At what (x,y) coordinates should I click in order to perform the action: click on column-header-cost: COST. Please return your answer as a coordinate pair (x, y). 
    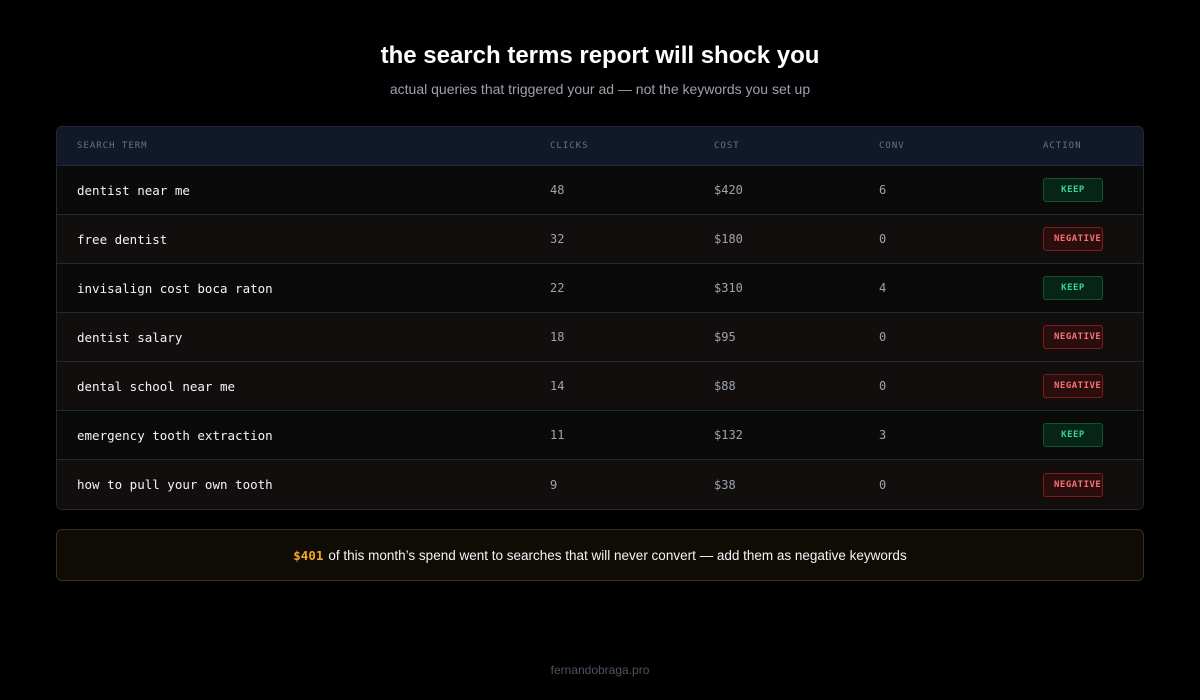
    Looking at the image, I should click on (796, 146).